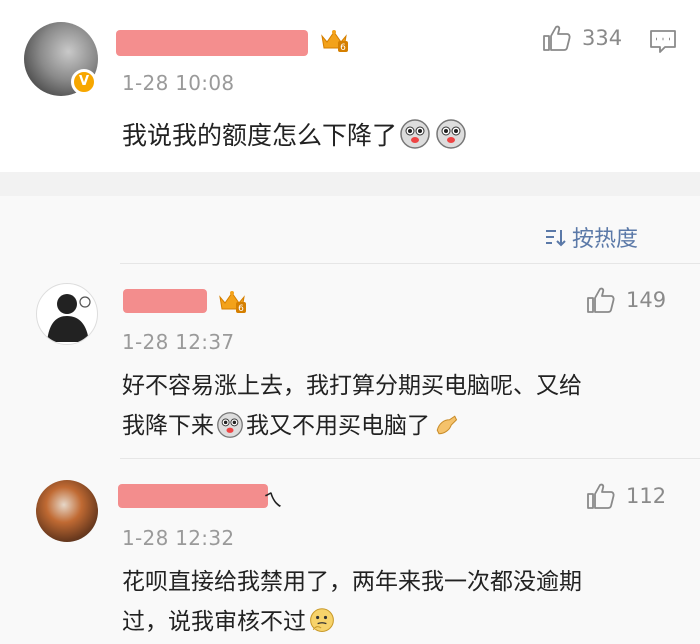  Describe the element at coordinates (447, 425) in the screenshot. I see `ok-hand-emoji` at that location.